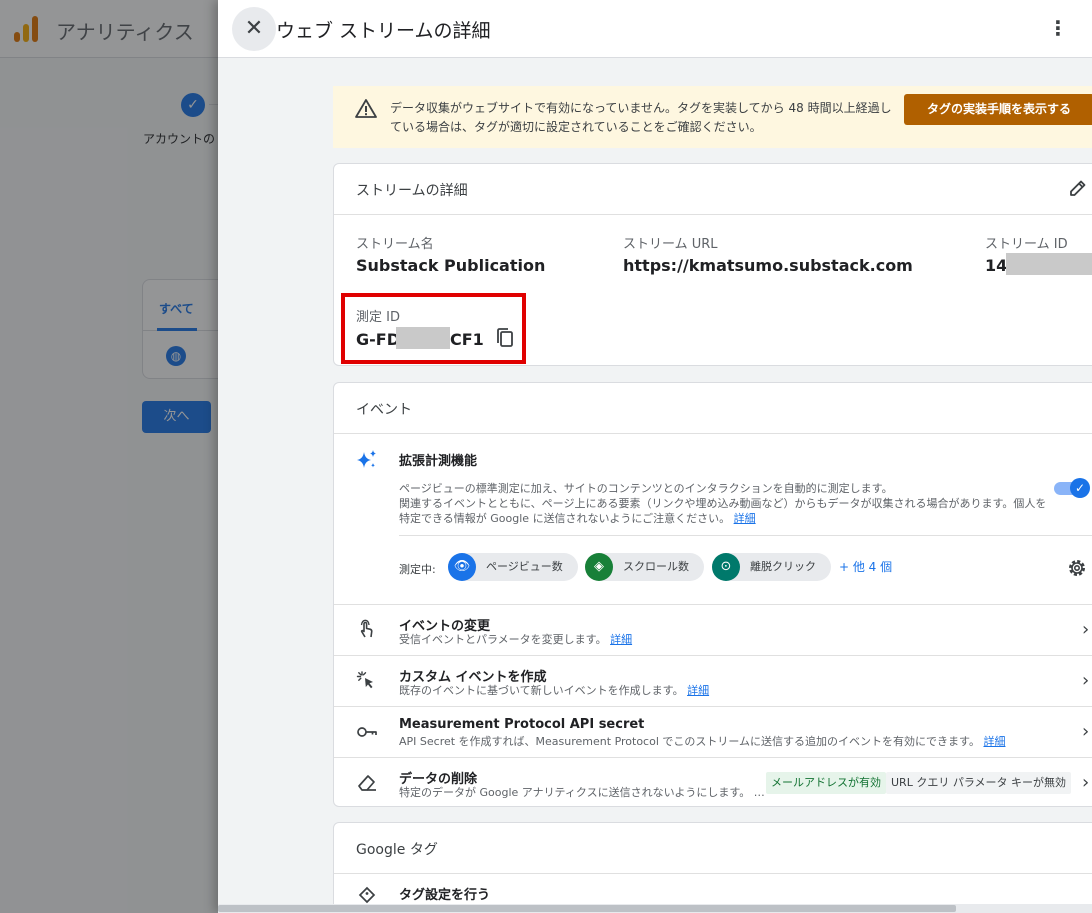 The height and width of the screenshot is (913, 1092). I want to click on google-tag-title: Google タグ, so click(397, 850).